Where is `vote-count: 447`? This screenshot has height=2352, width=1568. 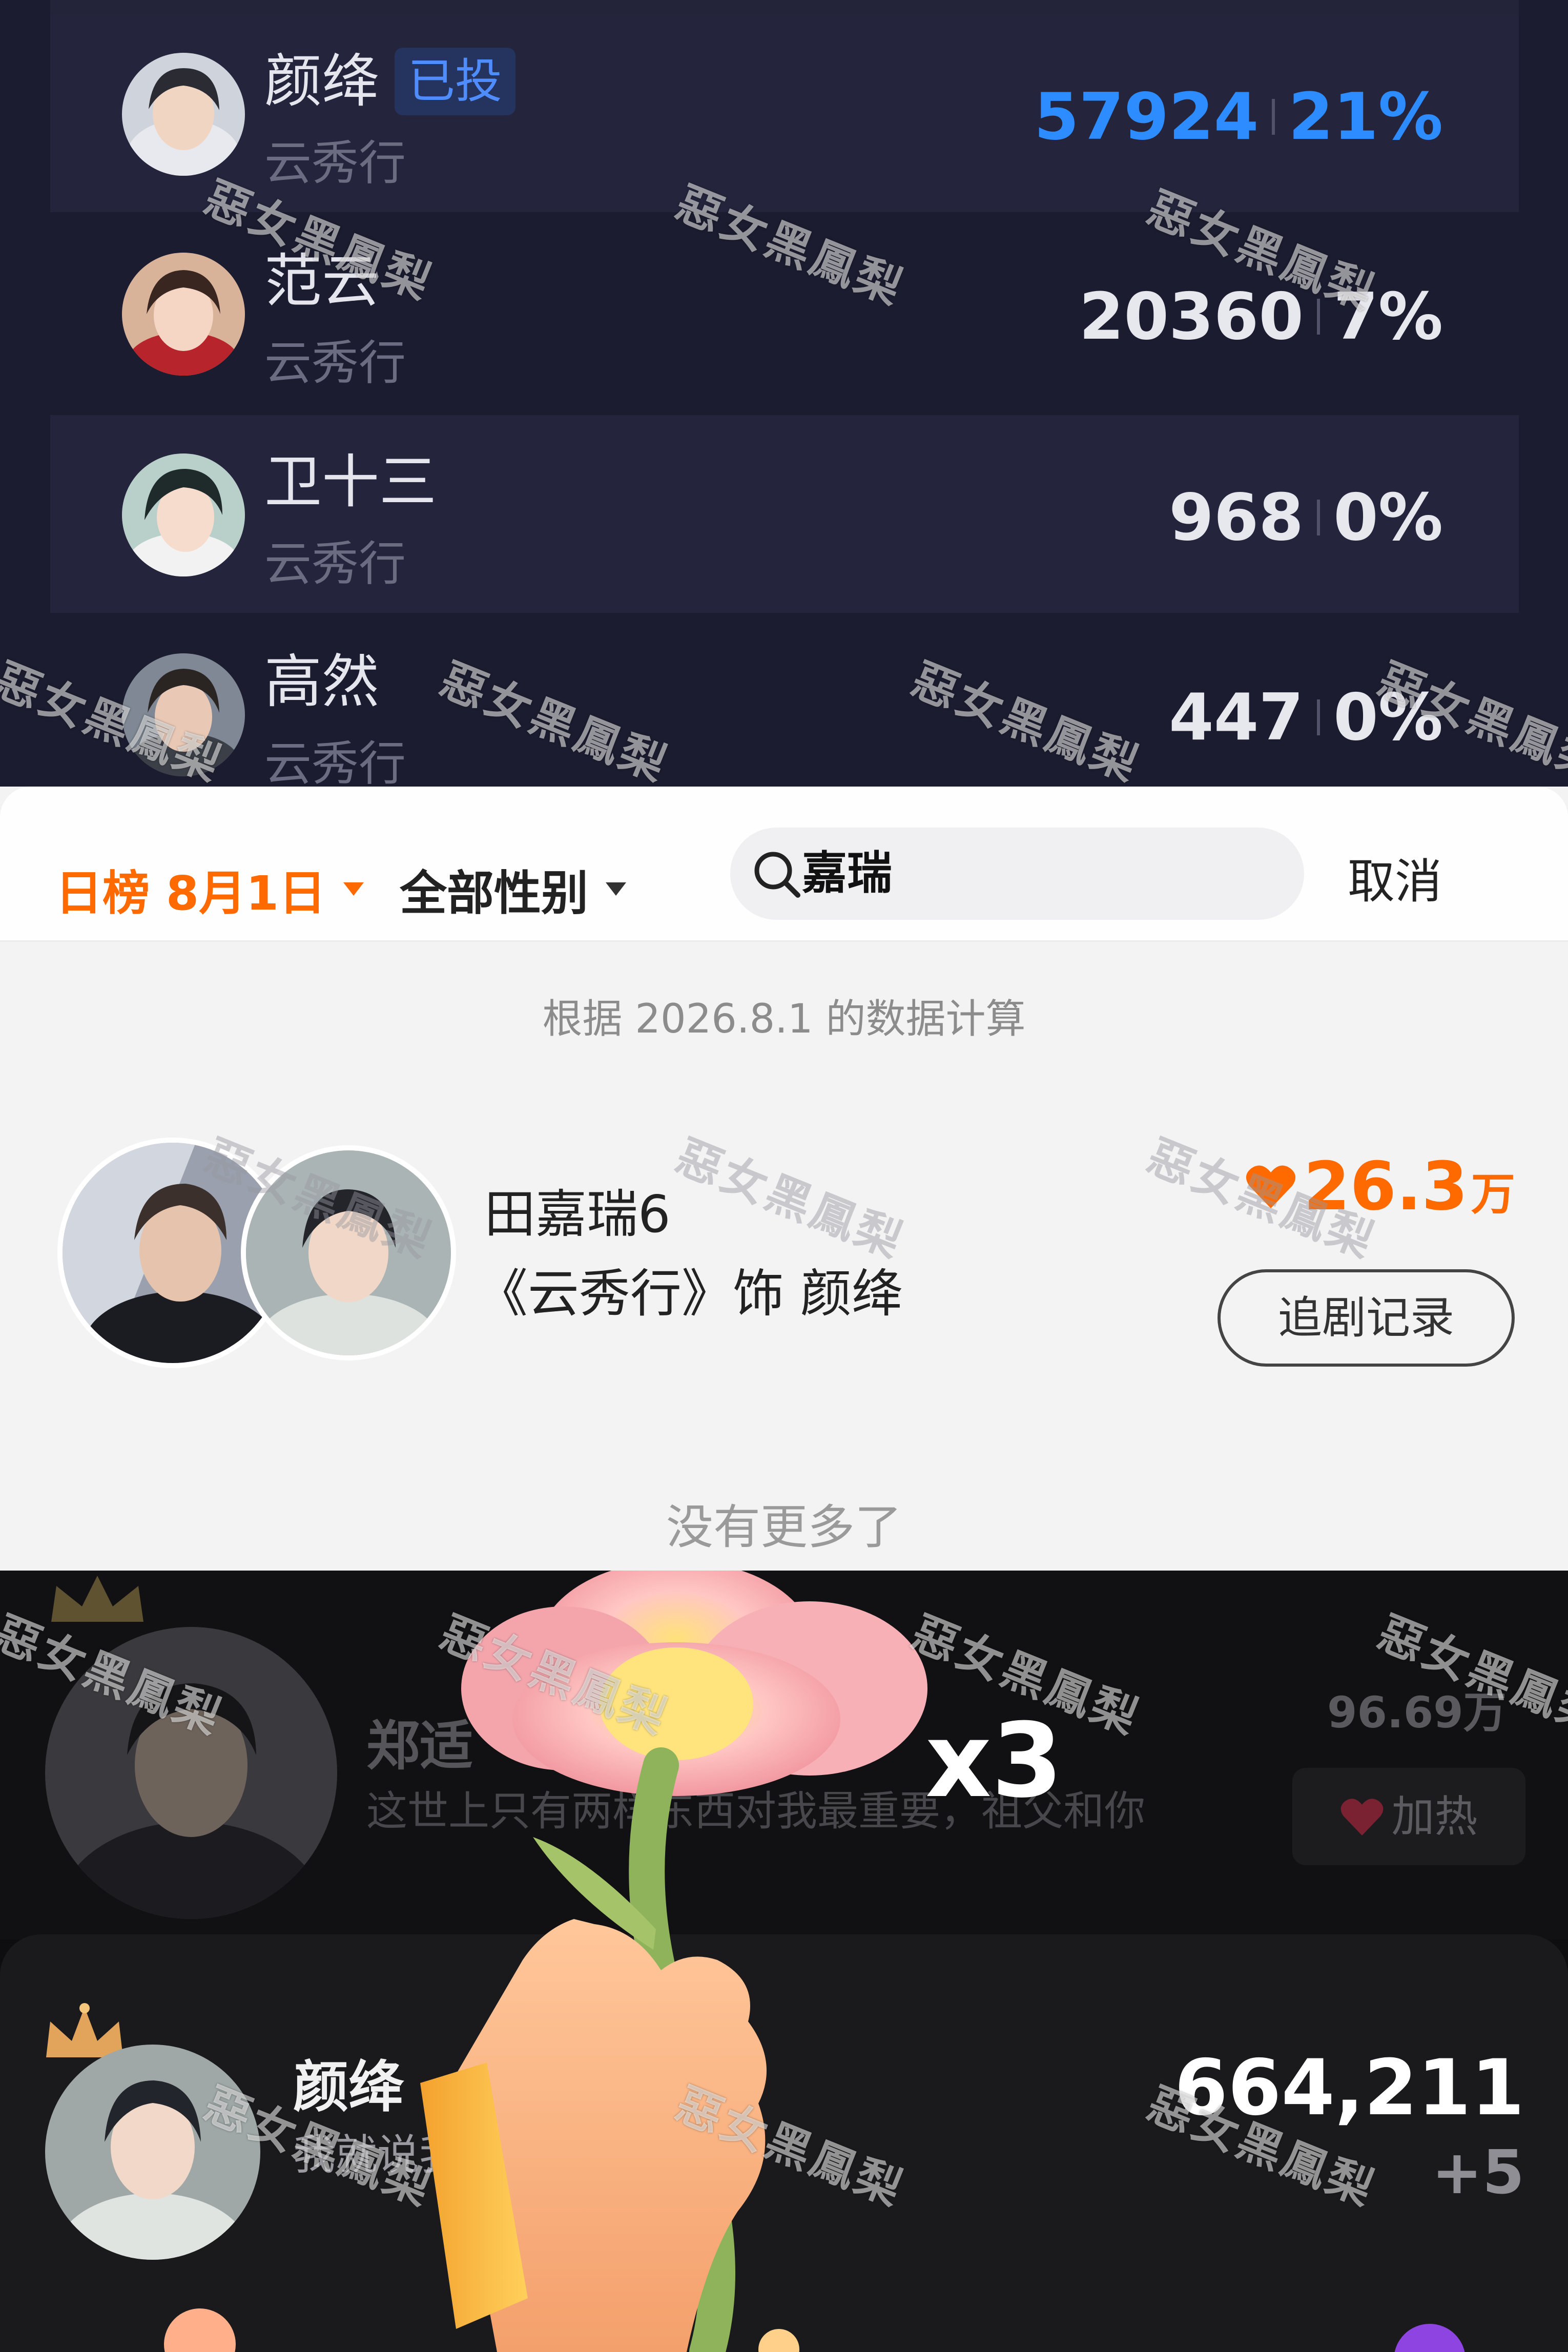
vote-count: 447 is located at coordinates (1236, 717).